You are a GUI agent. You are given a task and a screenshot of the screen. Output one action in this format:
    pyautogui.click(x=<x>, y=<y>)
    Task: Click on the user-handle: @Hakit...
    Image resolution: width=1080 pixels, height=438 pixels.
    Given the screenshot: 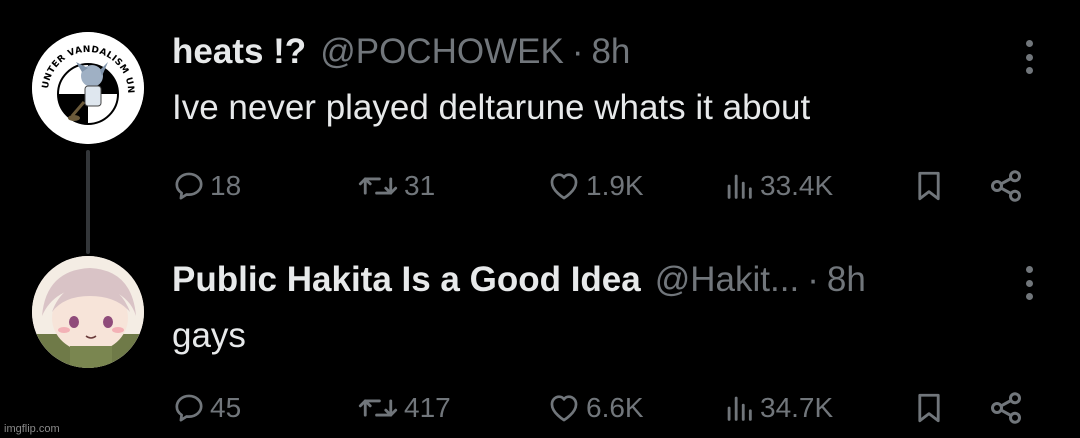 What is the action you would take?
    pyautogui.click(x=727, y=280)
    